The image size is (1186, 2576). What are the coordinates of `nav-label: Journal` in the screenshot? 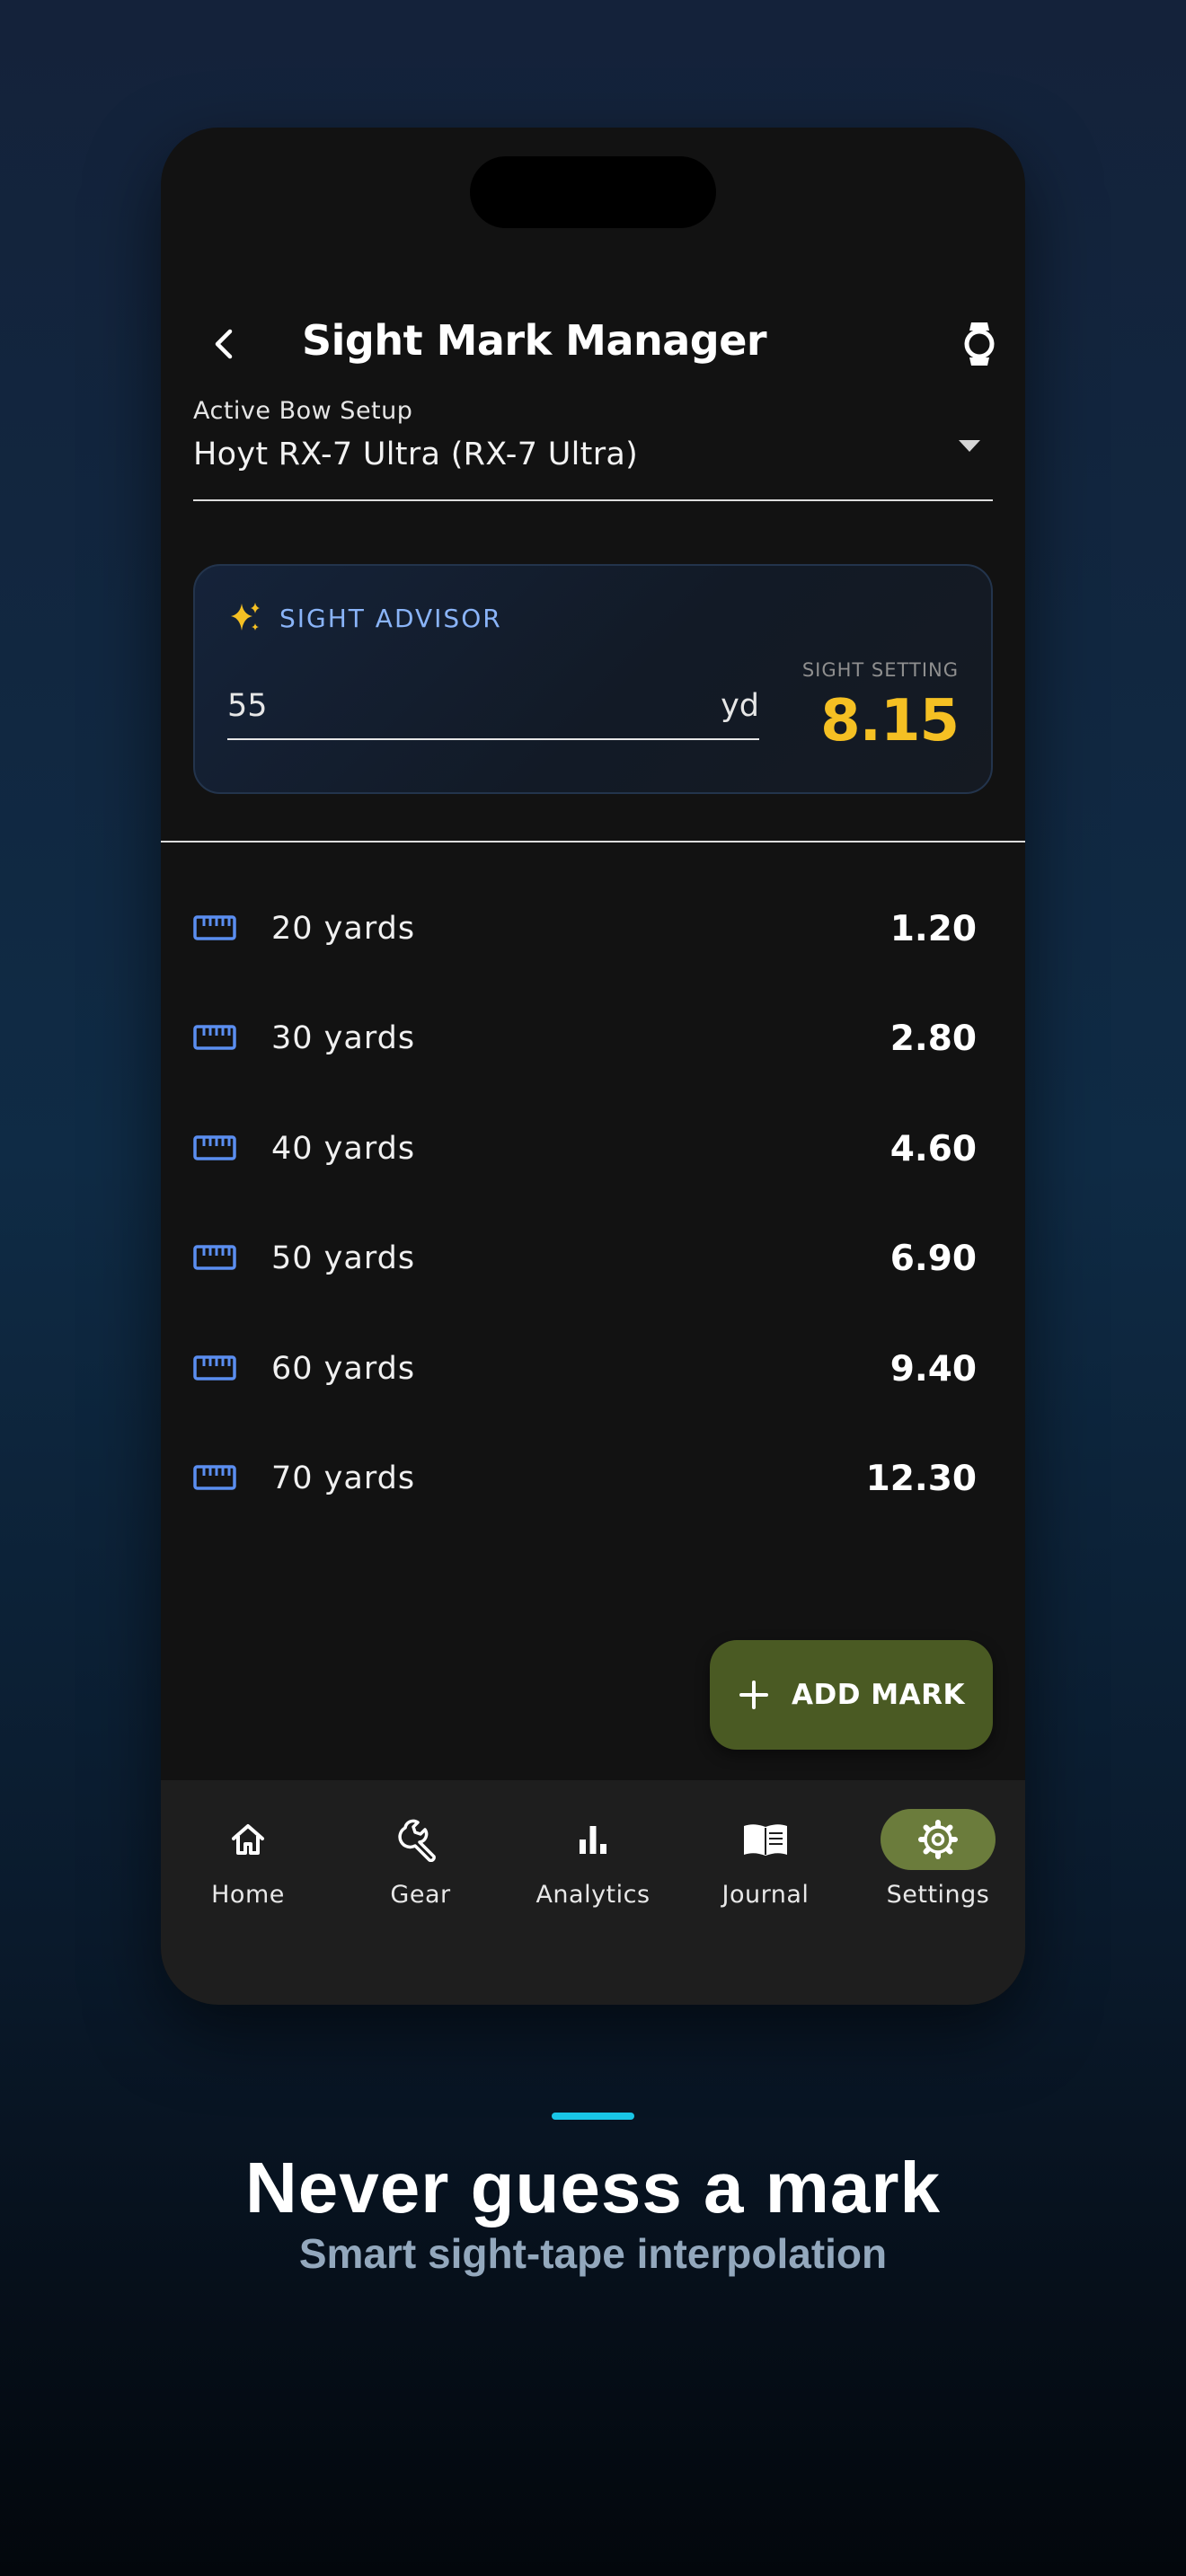 It's located at (765, 1895).